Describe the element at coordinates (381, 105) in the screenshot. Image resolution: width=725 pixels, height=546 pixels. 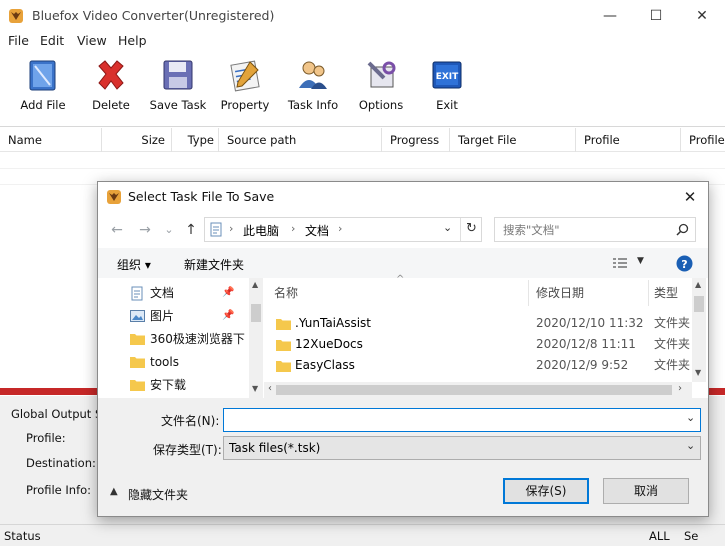
I see `options-label: Options` at that location.